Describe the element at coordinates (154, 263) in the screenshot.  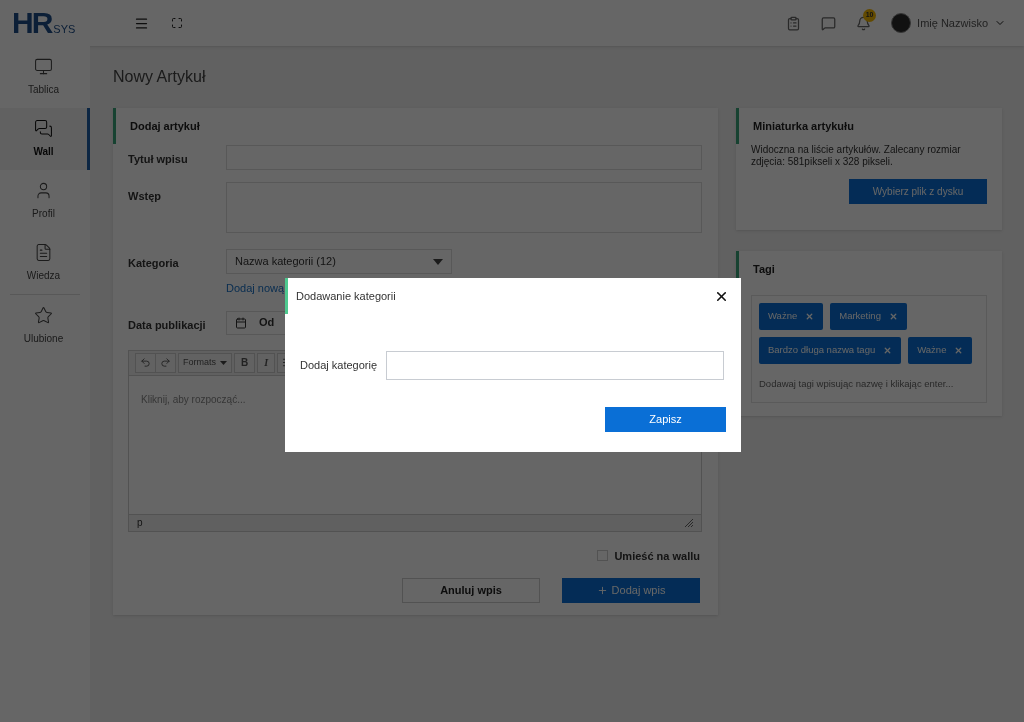
I see `field-label: Kategoria` at that location.